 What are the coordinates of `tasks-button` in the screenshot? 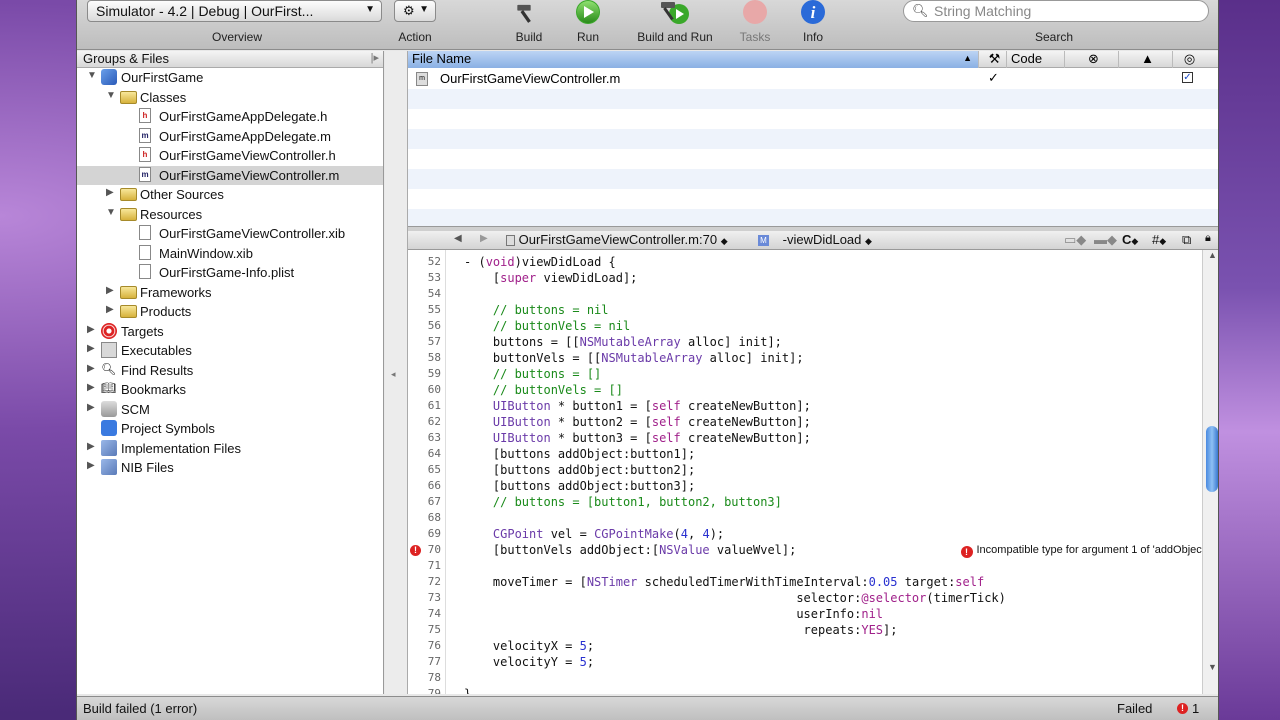 It's located at (755, 14).